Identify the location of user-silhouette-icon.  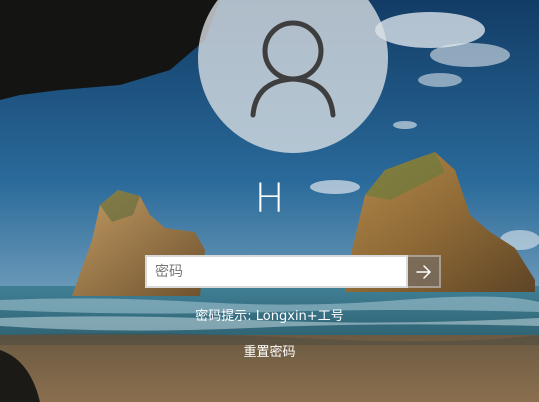
(293, 69).